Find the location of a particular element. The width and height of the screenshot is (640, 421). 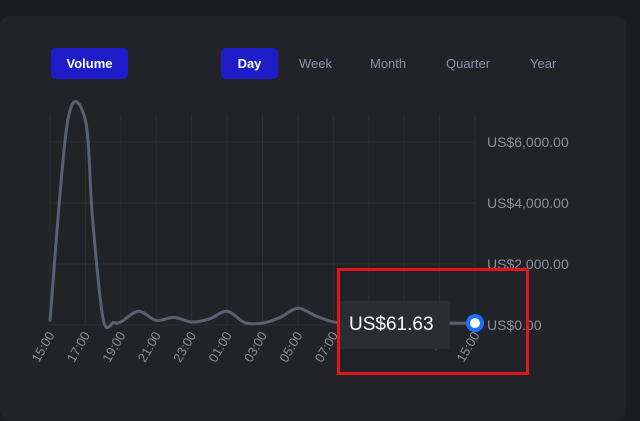

x-tick-label: 19:00 is located at coordinates (113, 347).